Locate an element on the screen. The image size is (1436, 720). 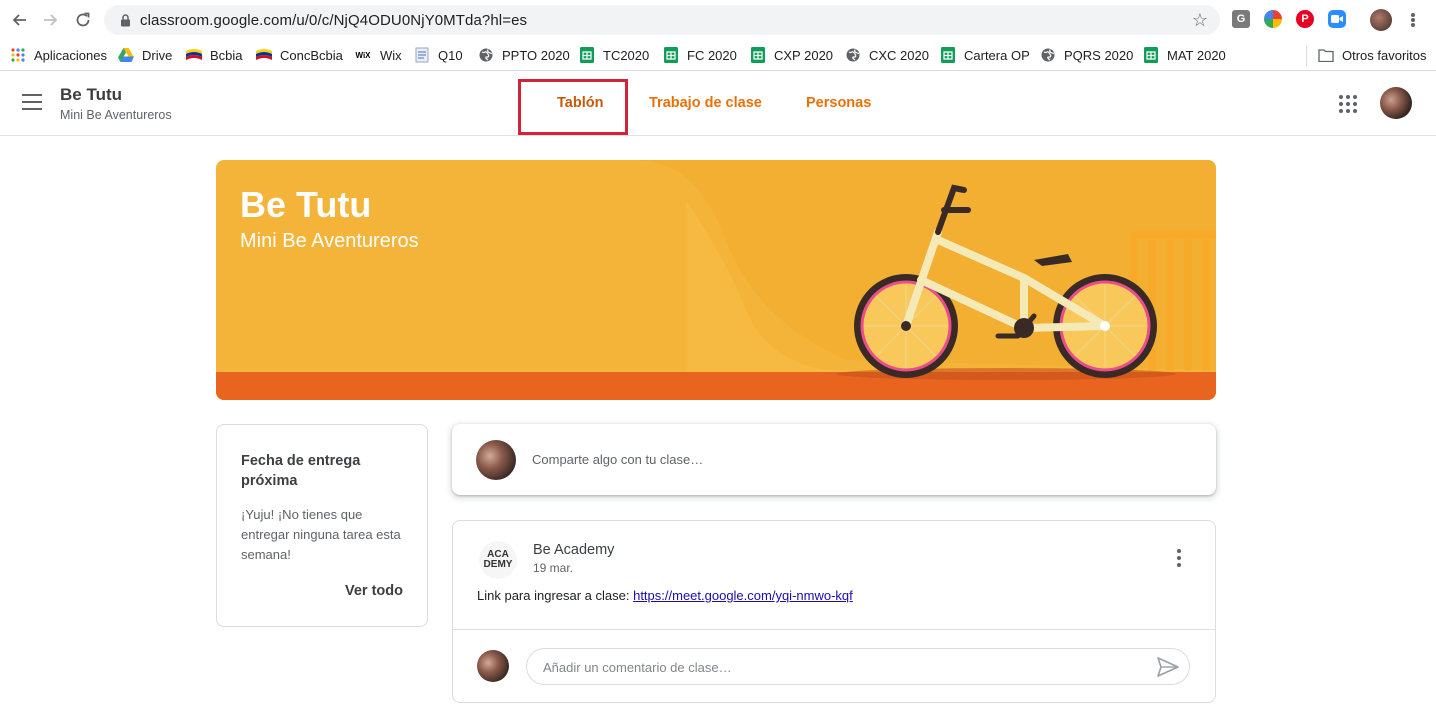
bookmark-label: CXC 2020 is located at coordinates (899, 55).